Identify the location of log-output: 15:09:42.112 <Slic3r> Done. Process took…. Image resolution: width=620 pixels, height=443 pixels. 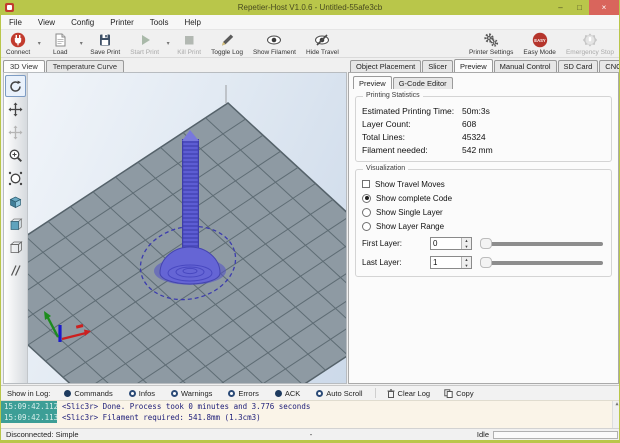
(310, 414).